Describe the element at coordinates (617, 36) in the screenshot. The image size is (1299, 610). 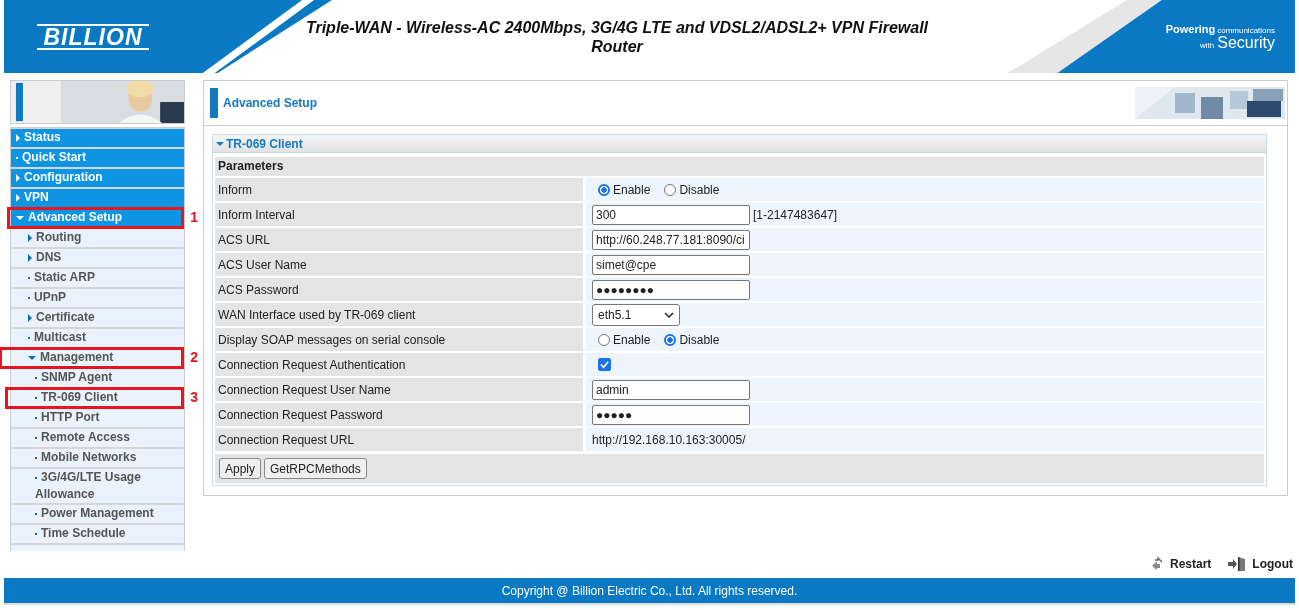
I see `header-title: Triple-WAN - Wireless-AC 2400Mbps, 3G/4G LTE and VDSL2/ADSL2+ VPN Firewall Router` at that location.